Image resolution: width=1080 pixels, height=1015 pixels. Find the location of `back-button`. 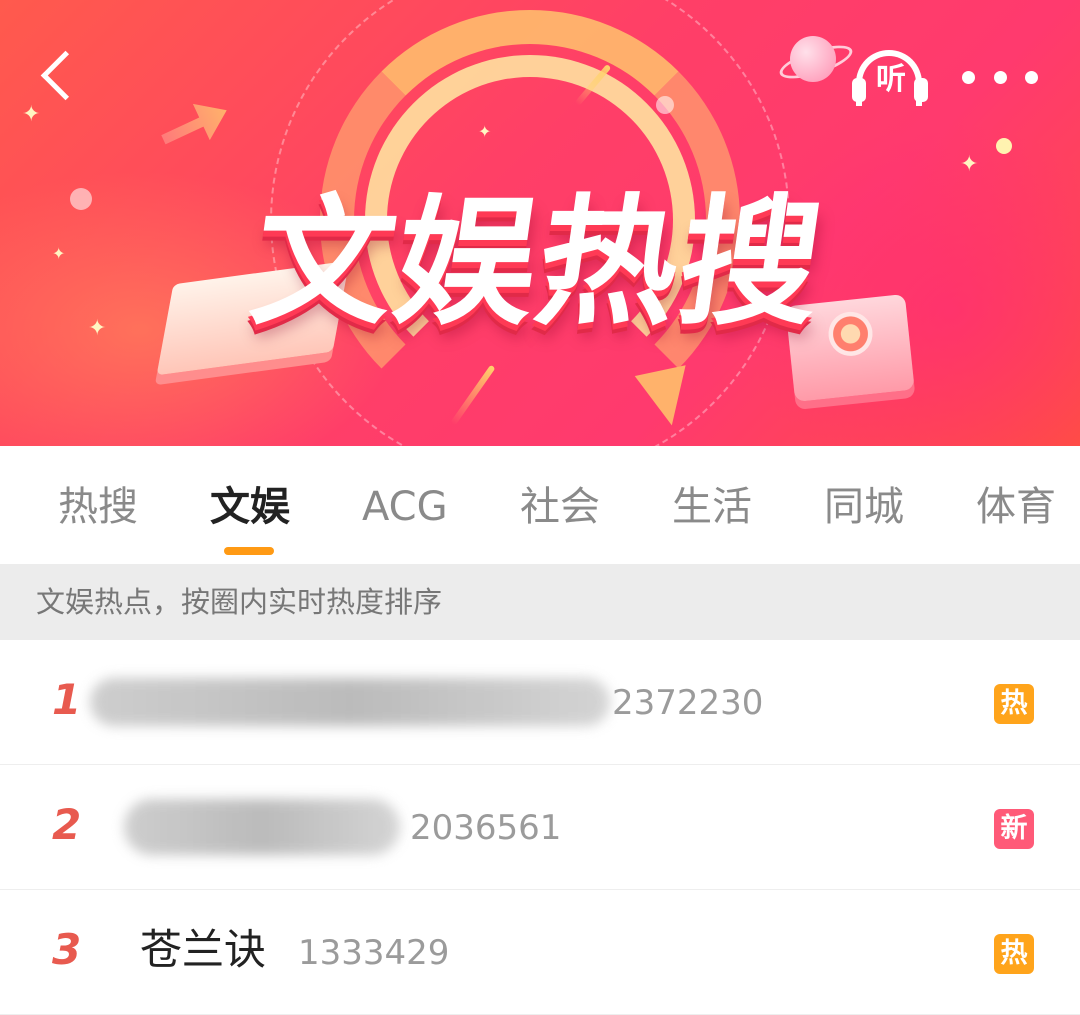

back-button is located at coordinates (62, 75).